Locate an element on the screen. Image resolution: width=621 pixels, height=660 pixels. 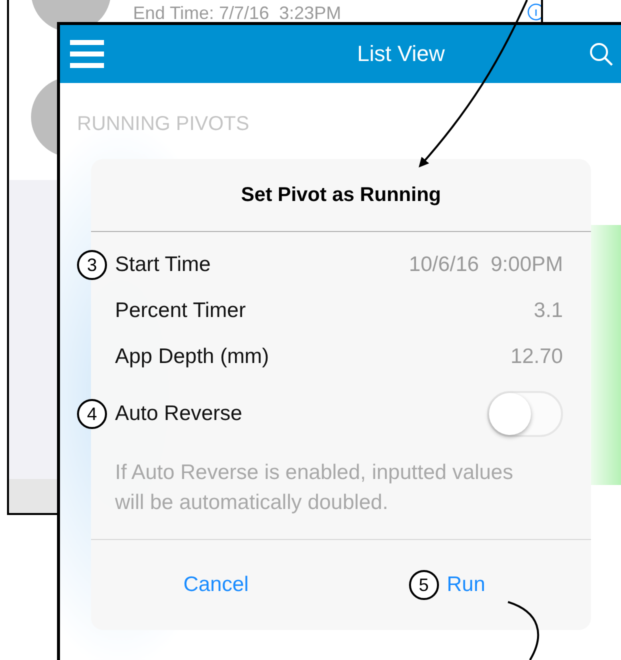
field-label: Auto Reverse is located at coordinates (178, 414).